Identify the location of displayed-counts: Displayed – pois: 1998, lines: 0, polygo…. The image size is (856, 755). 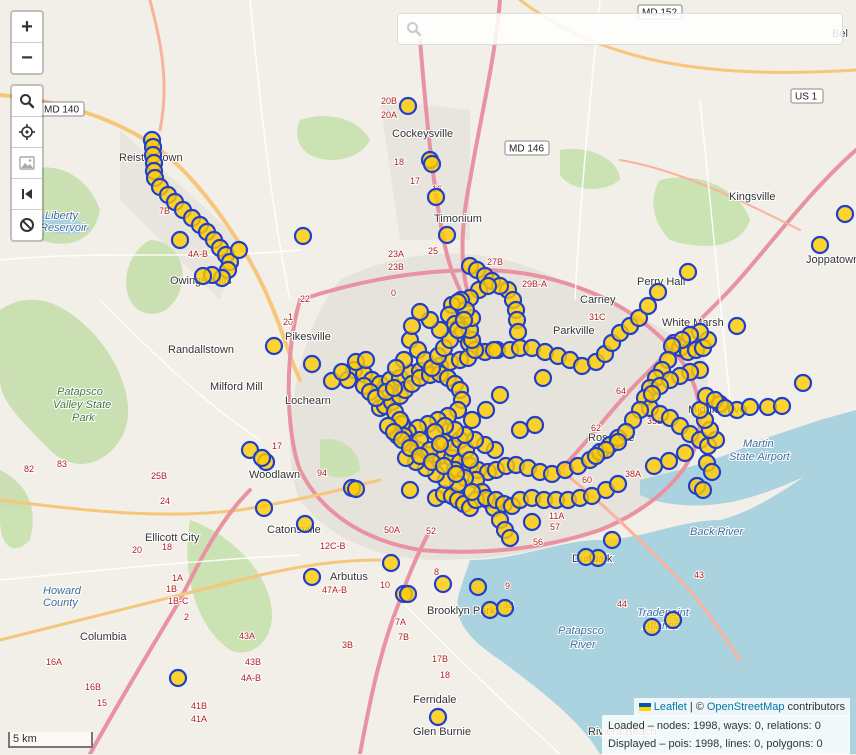
(715, 744).